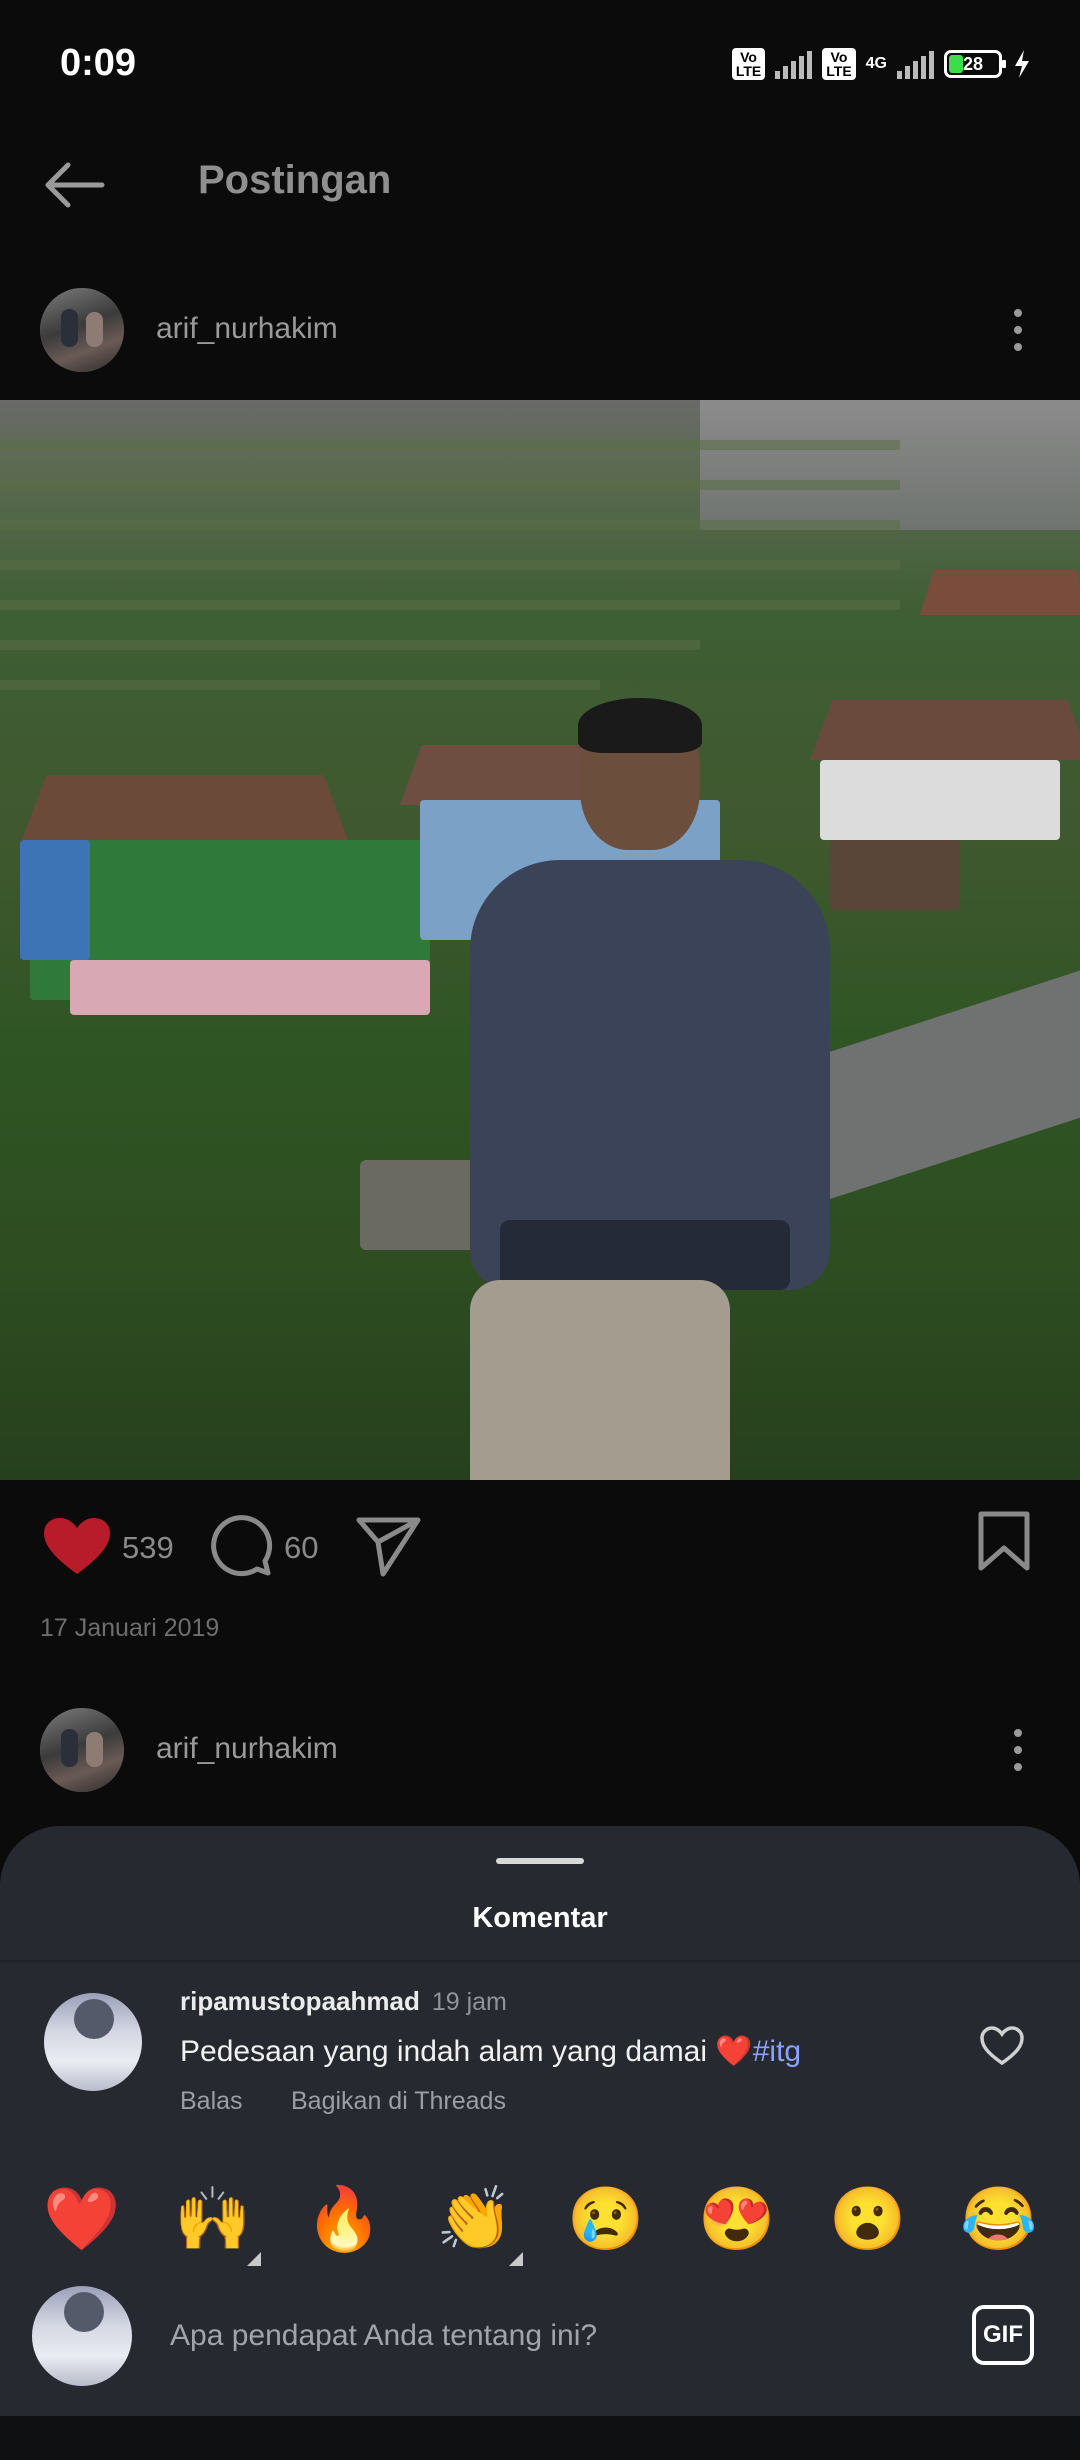 This screenshot has width=1080, height=2460. What do you see at coordinates (75, 185) in the screenshot?
I see `back-arrow-icon` at bounding box center [75, 185].